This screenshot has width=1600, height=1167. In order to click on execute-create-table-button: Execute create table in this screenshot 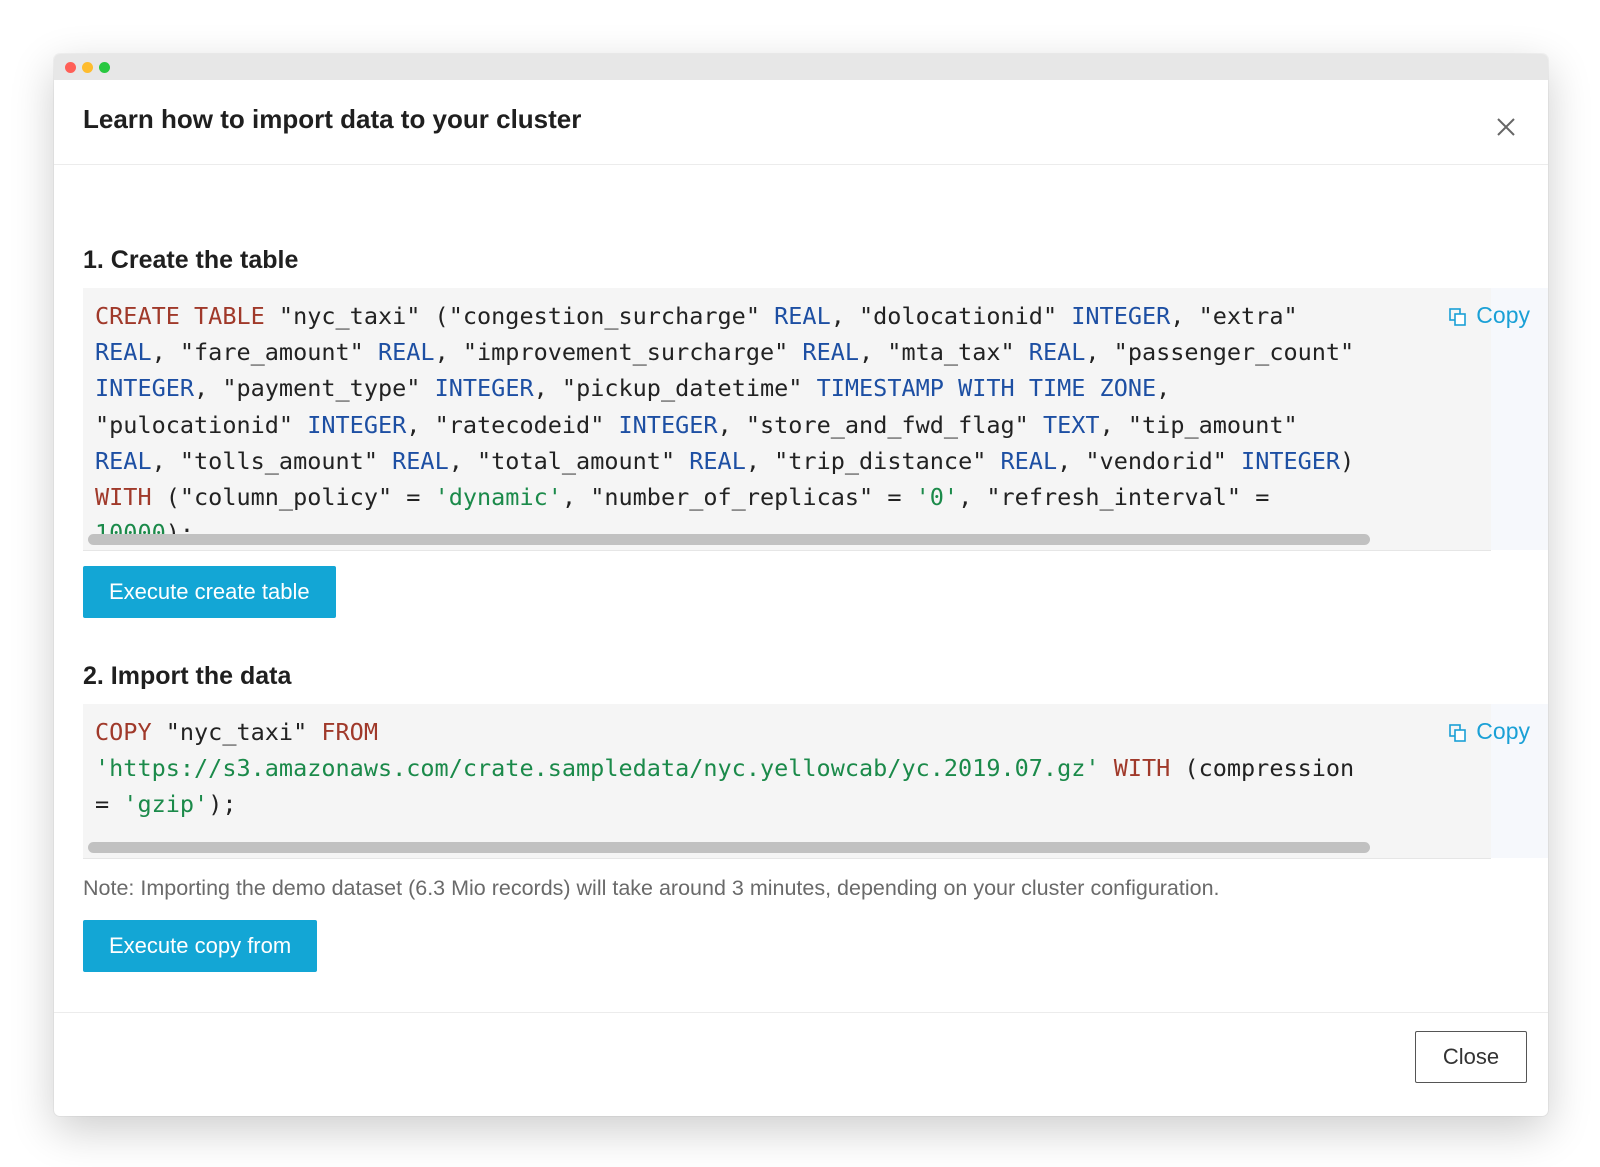, I will do `click(209, 592)`.